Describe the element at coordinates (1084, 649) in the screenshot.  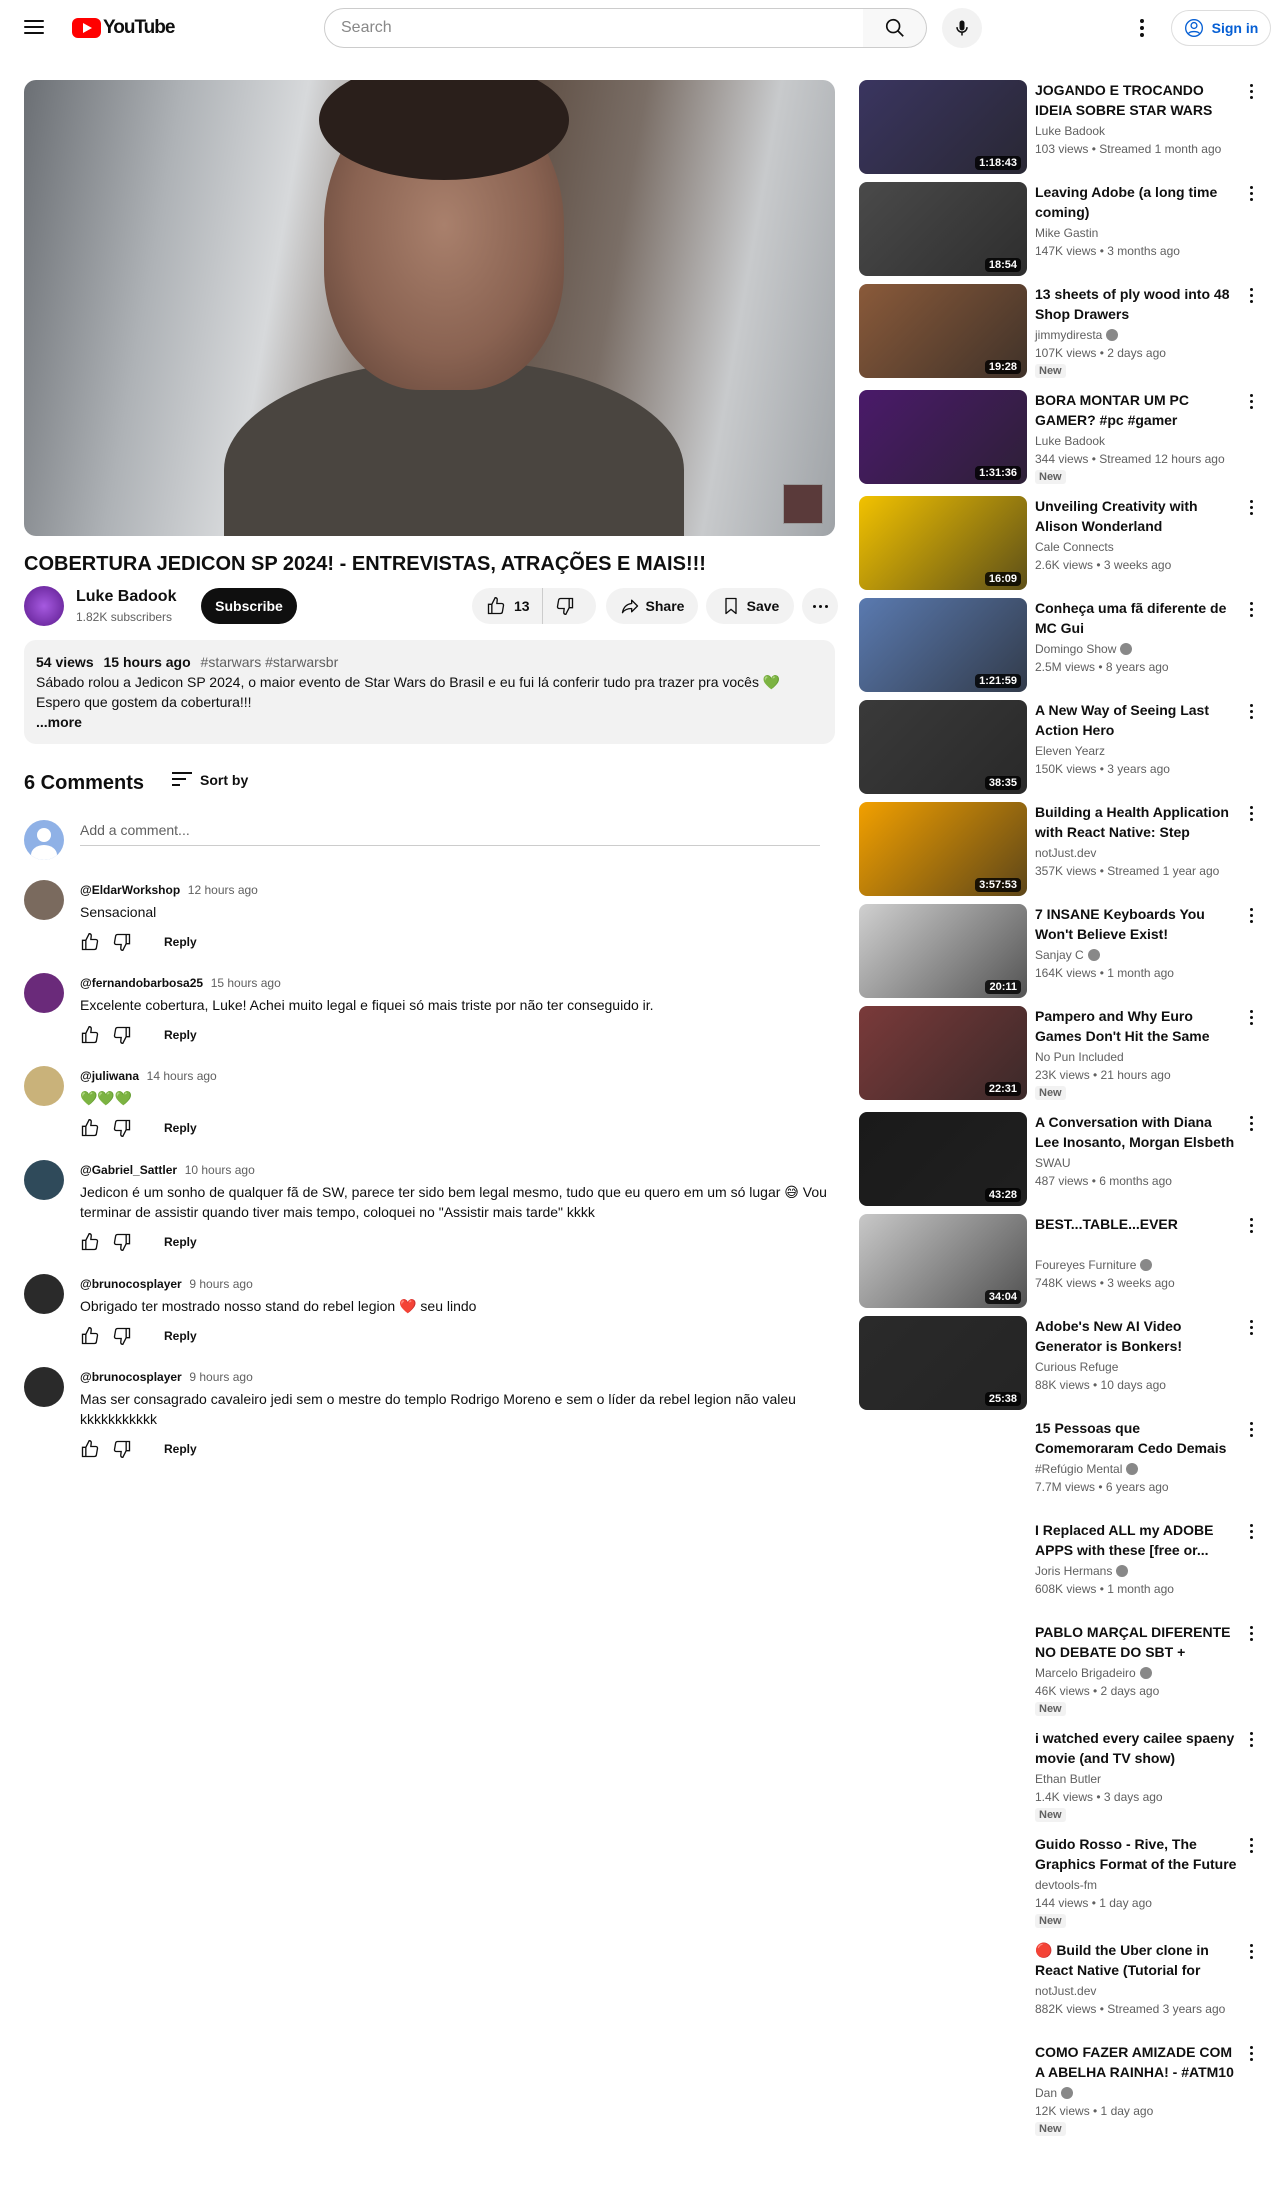
I see `recommended-channel: Domingo Show` at that location.